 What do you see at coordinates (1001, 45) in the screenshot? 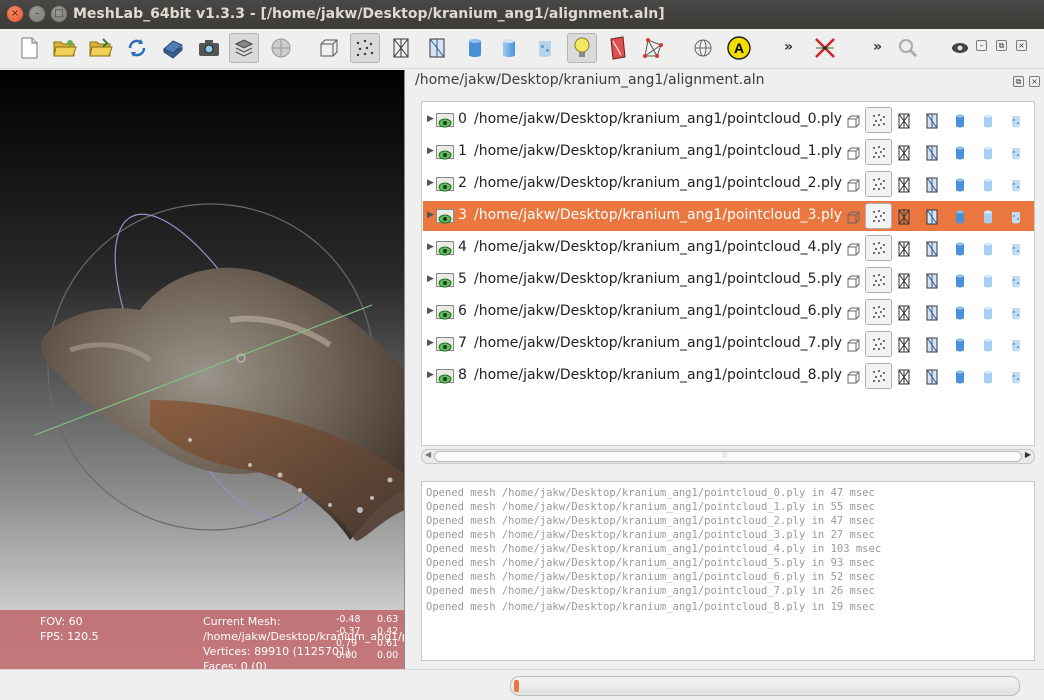
I see `toolbar-restore-button: ⧉` at bounding box center [1001, 45].